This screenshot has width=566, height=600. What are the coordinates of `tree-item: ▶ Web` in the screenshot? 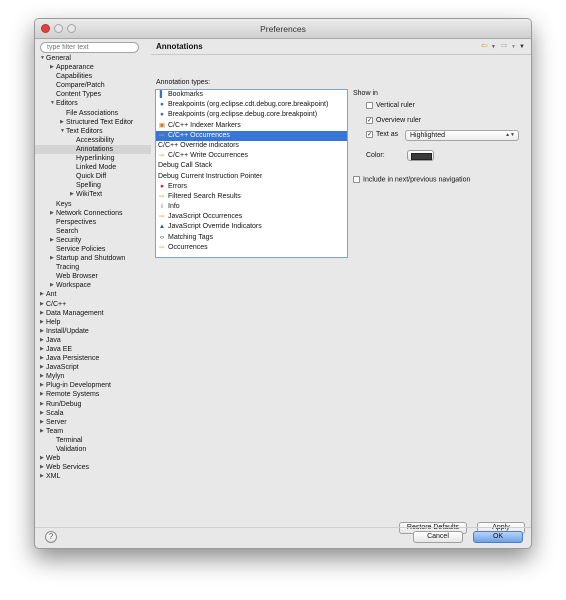 It's located at (93, 458).